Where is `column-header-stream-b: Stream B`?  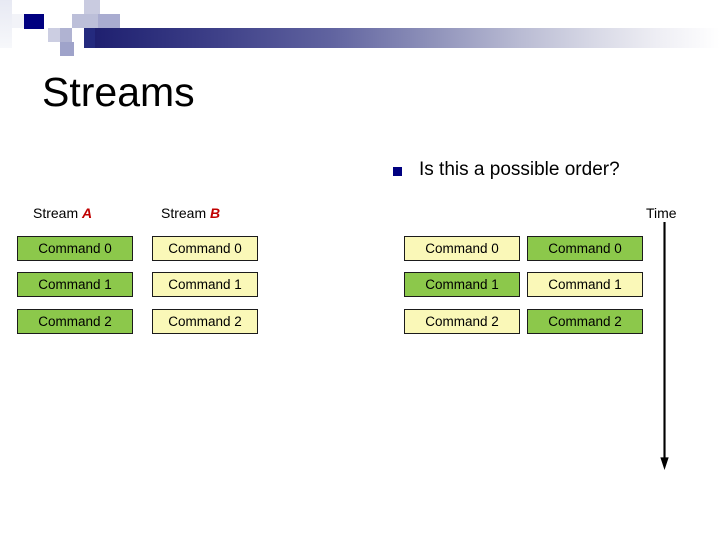
column-header-stream-b: Stream B is located at coordinates (190, 213).